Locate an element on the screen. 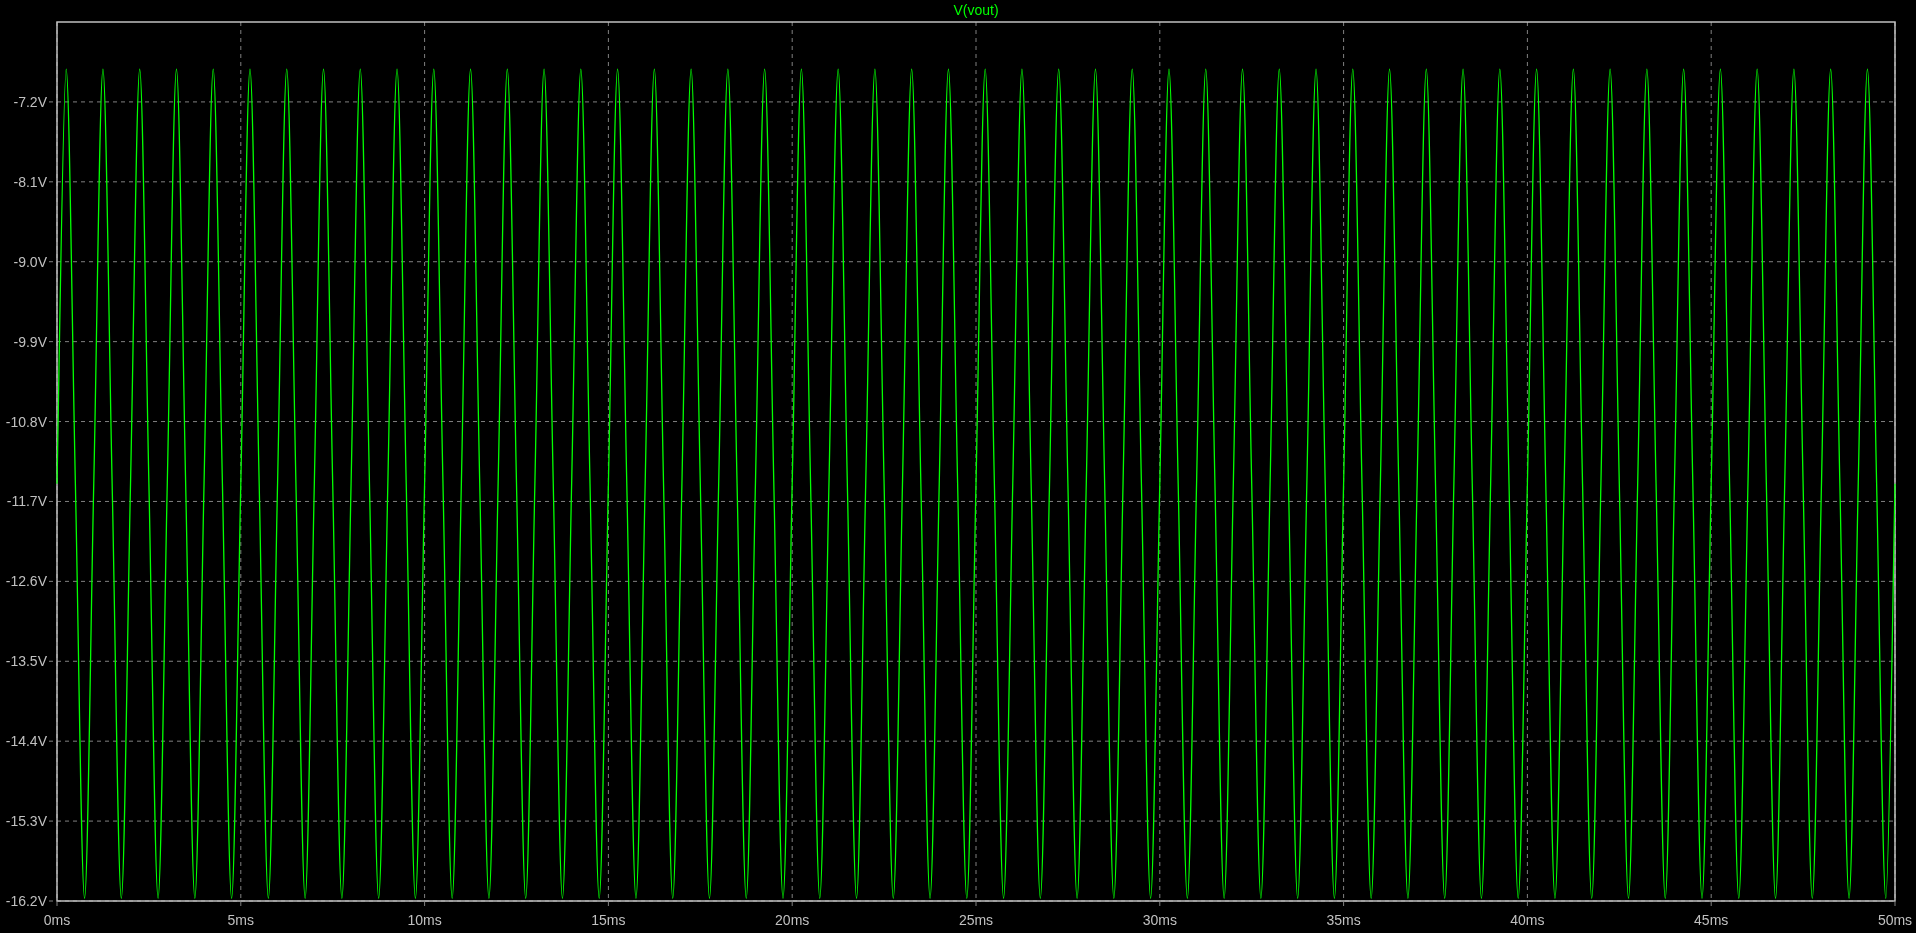 This screenshot has width=1916, height=933. y-tick-label: -13.5V is located at coordinates (26, 661).